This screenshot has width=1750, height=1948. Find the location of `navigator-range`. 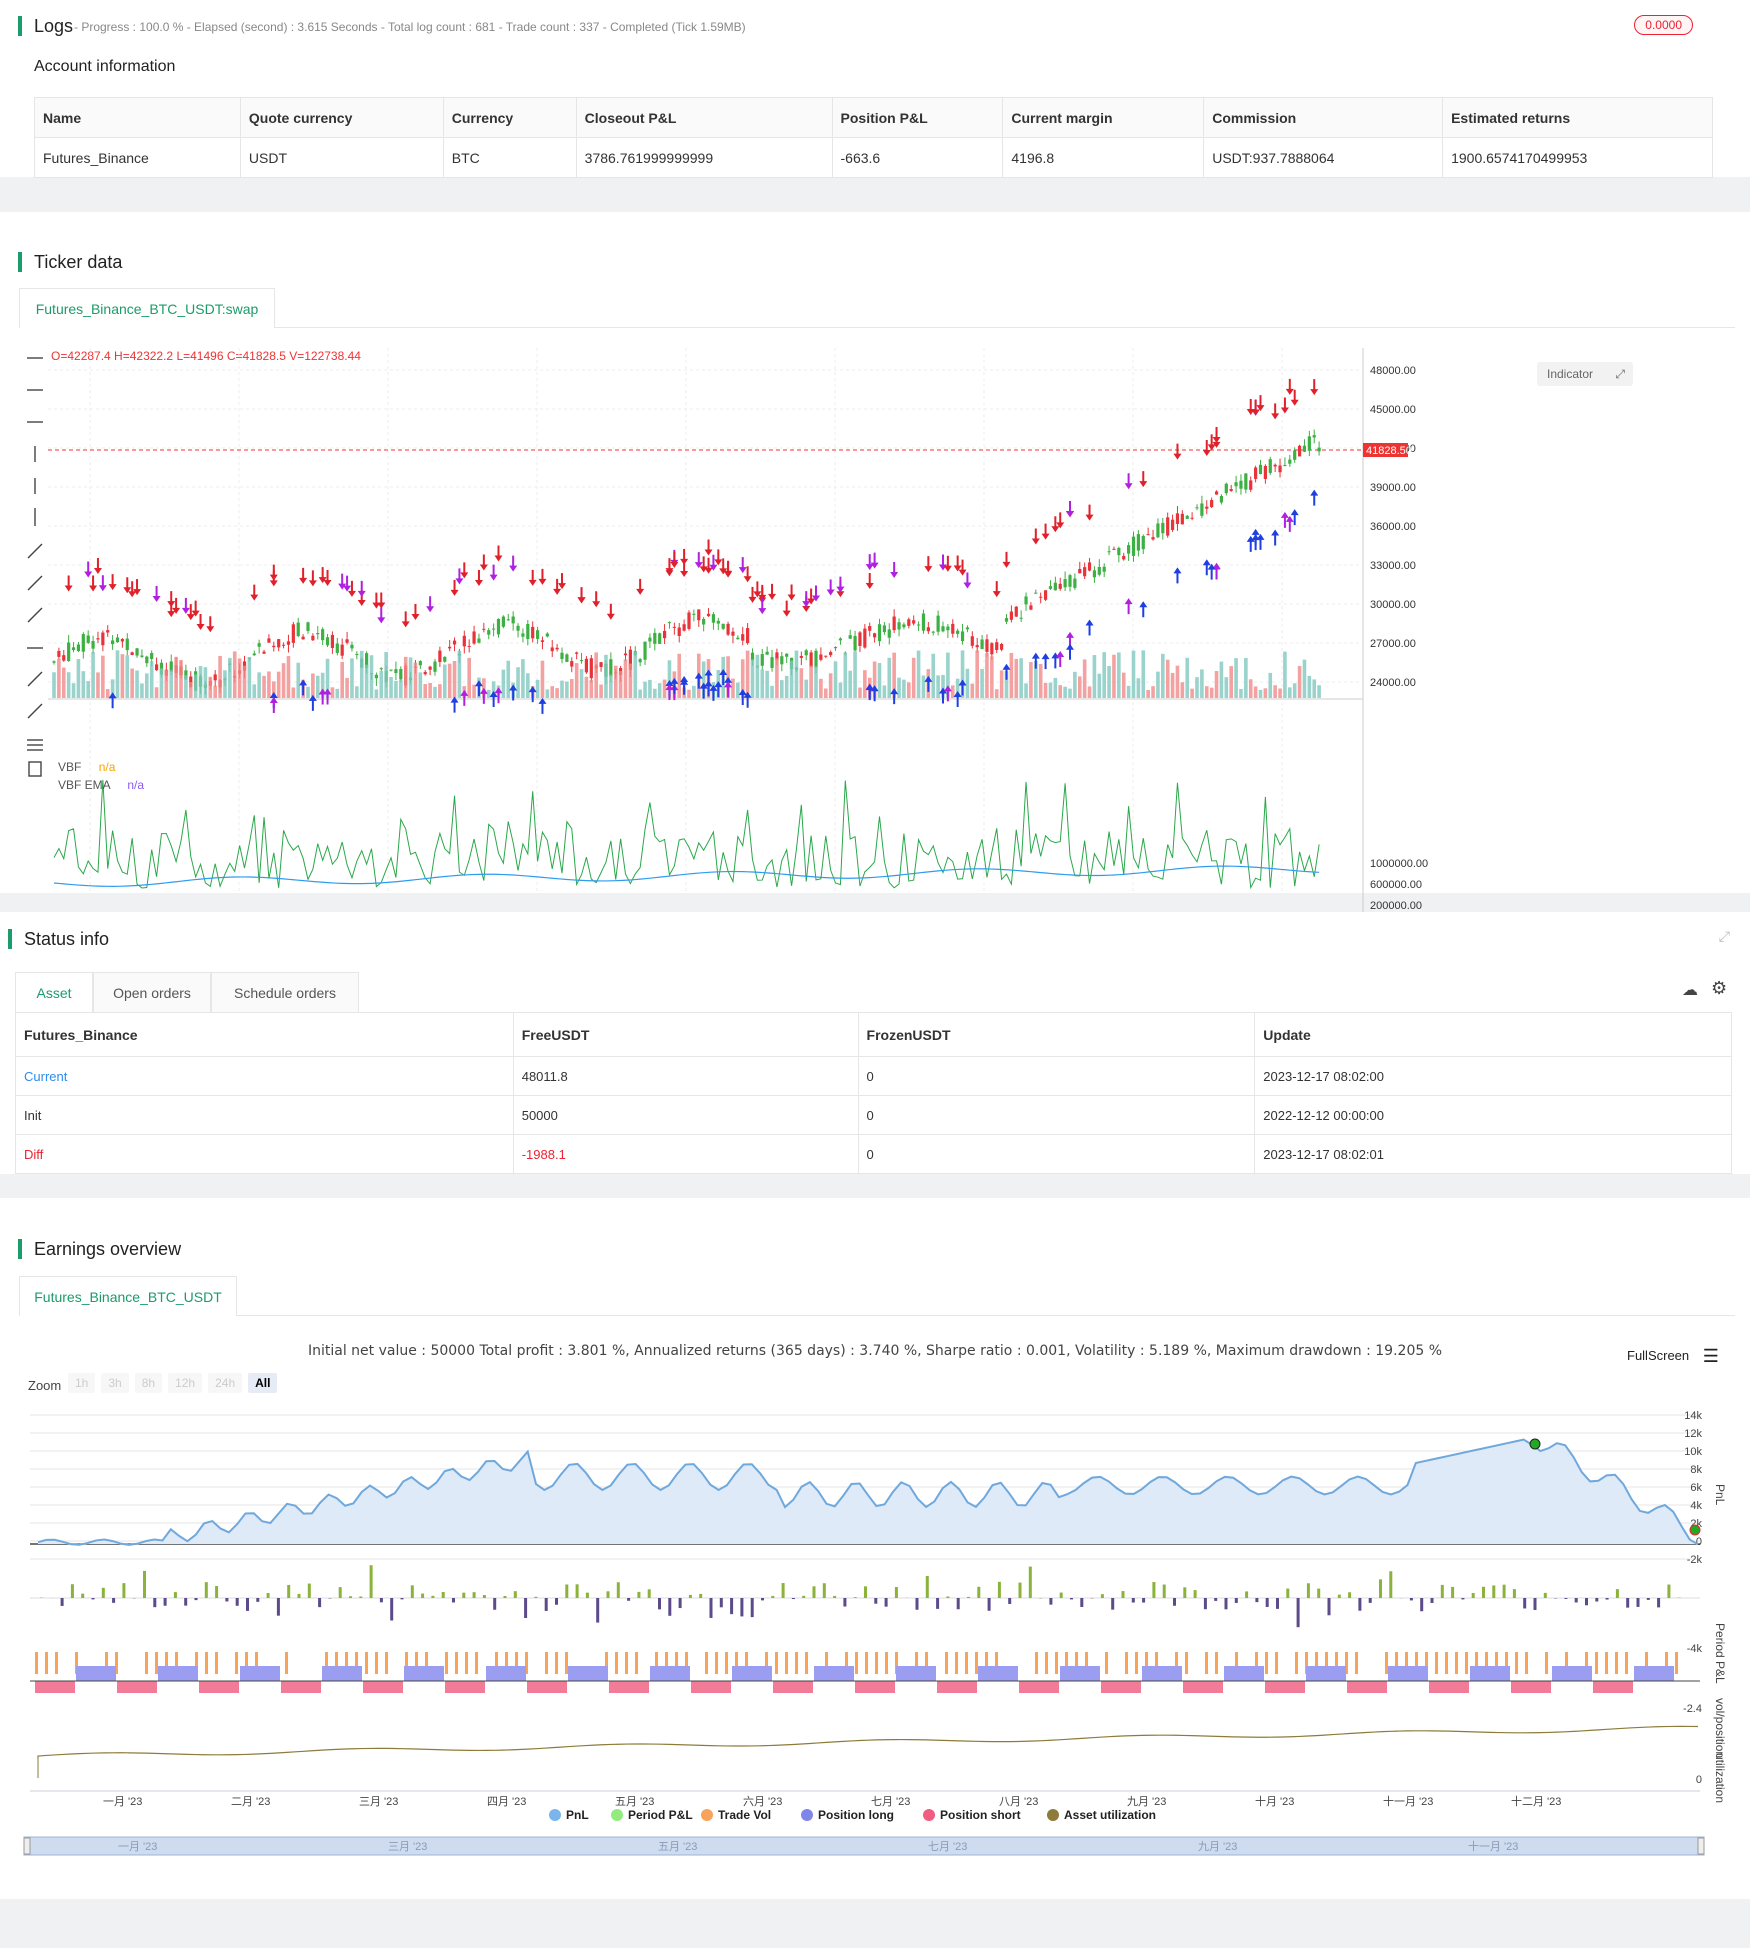

navigator-range is located at coordinates (864, 1846).